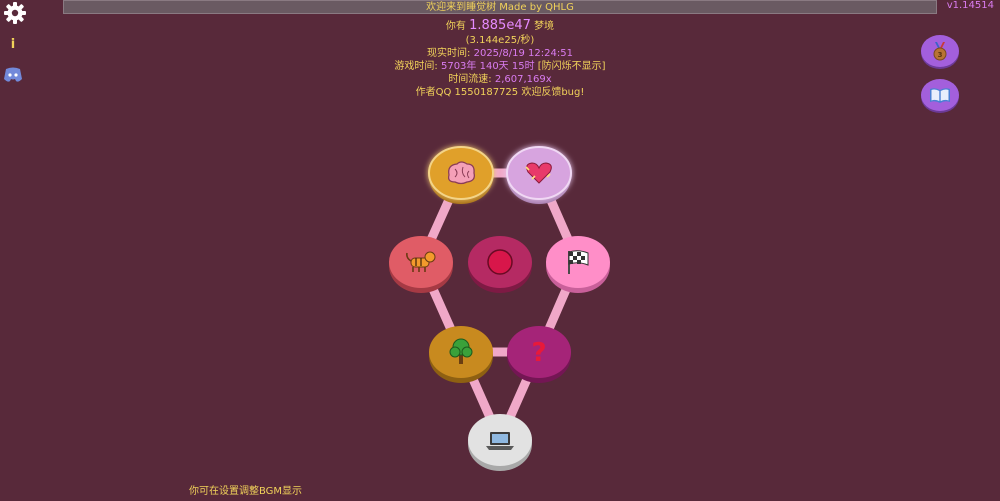 This screenshot has width=1000, height=501. I want to click on tree-links, so click(499, 306).